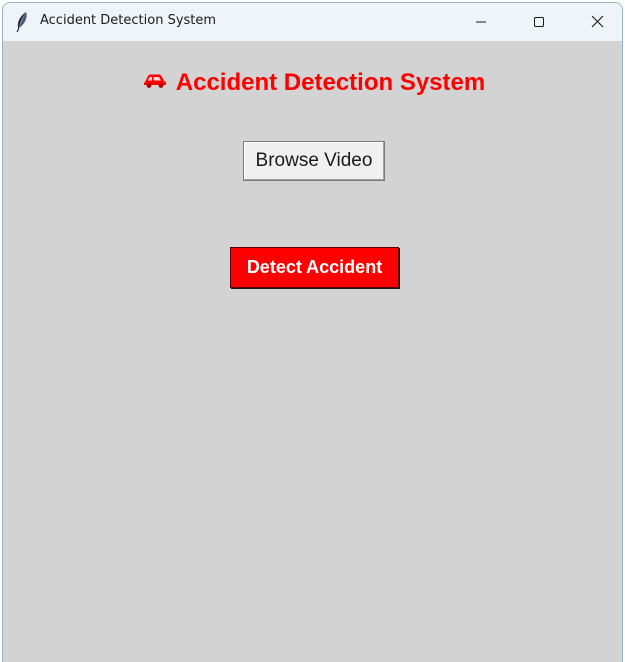  Describe the element at coordinates (22, 22) in the screenshot. I see `feather-icon` at that location.